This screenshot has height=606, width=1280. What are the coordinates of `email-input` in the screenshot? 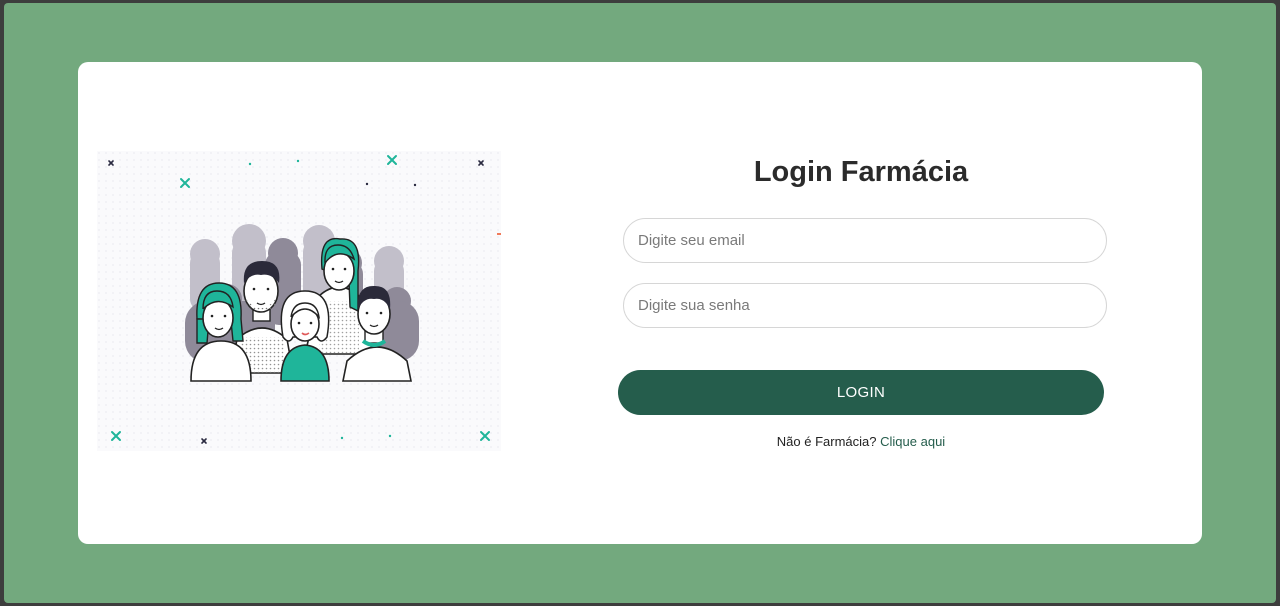 It's located at (865, 240).